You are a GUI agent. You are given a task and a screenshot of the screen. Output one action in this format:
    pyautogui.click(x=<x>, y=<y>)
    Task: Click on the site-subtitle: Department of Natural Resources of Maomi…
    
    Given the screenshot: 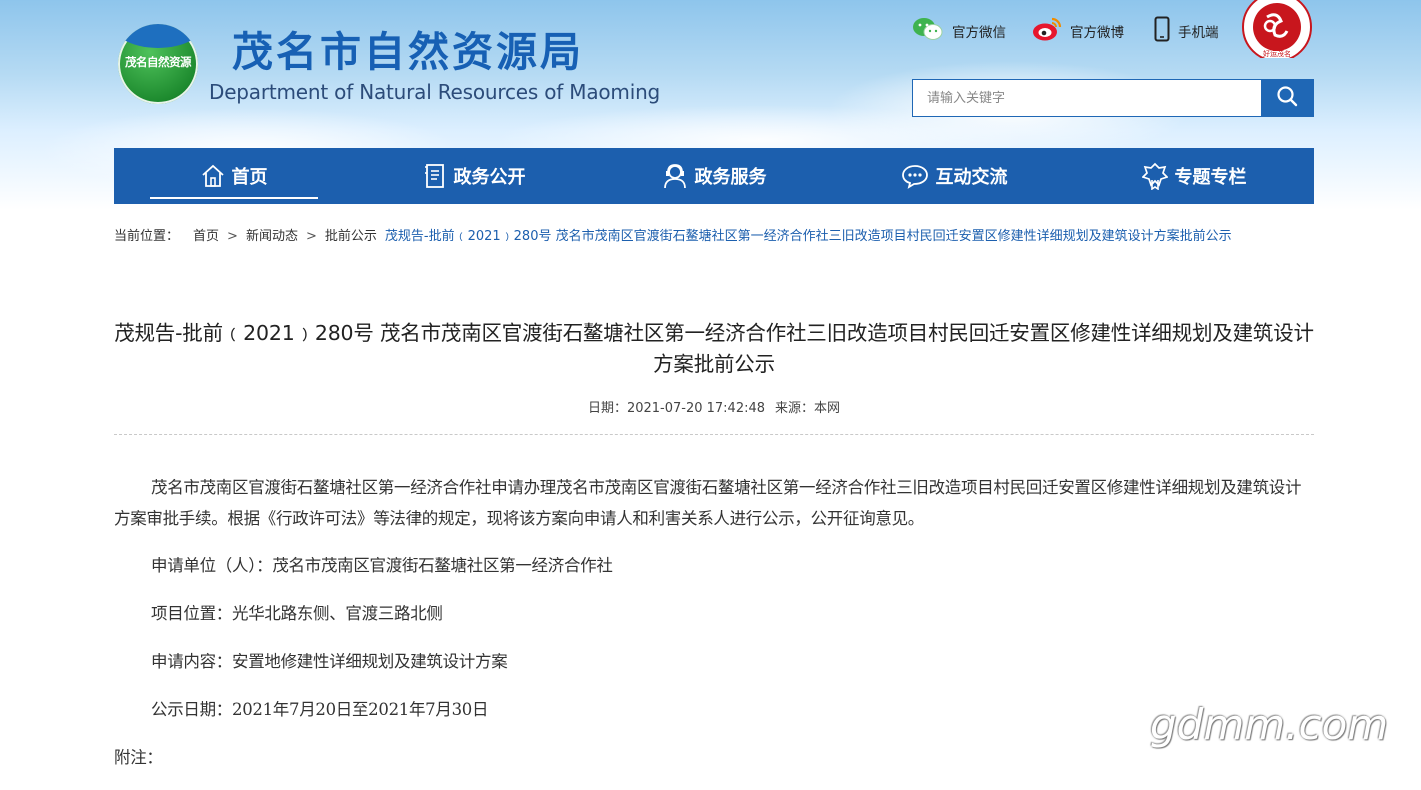 What is the action you would take?
    pyautogui.click(x=435, y=92)
    